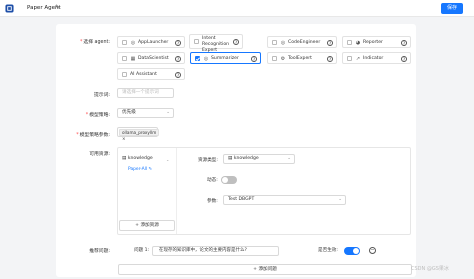  I want to click on add-resource-button: + 添加资源, so click(147, 225).